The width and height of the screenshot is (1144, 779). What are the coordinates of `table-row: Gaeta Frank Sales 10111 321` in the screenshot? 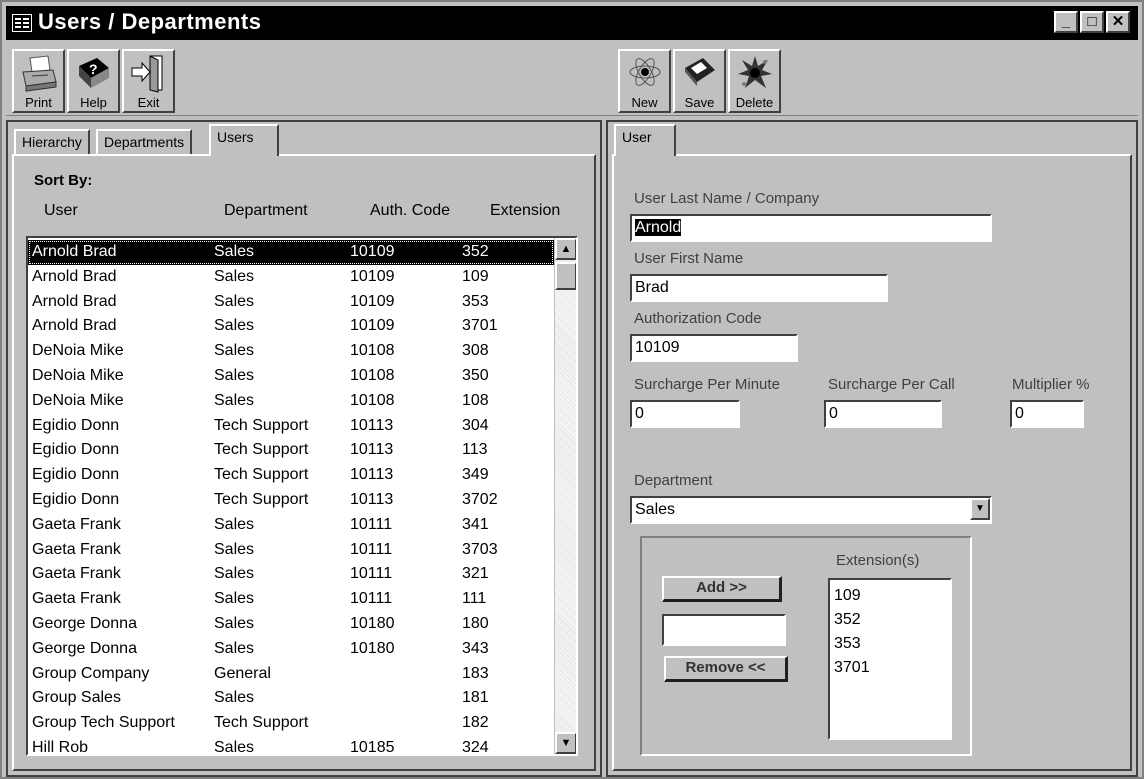 It's located at (291, 574).